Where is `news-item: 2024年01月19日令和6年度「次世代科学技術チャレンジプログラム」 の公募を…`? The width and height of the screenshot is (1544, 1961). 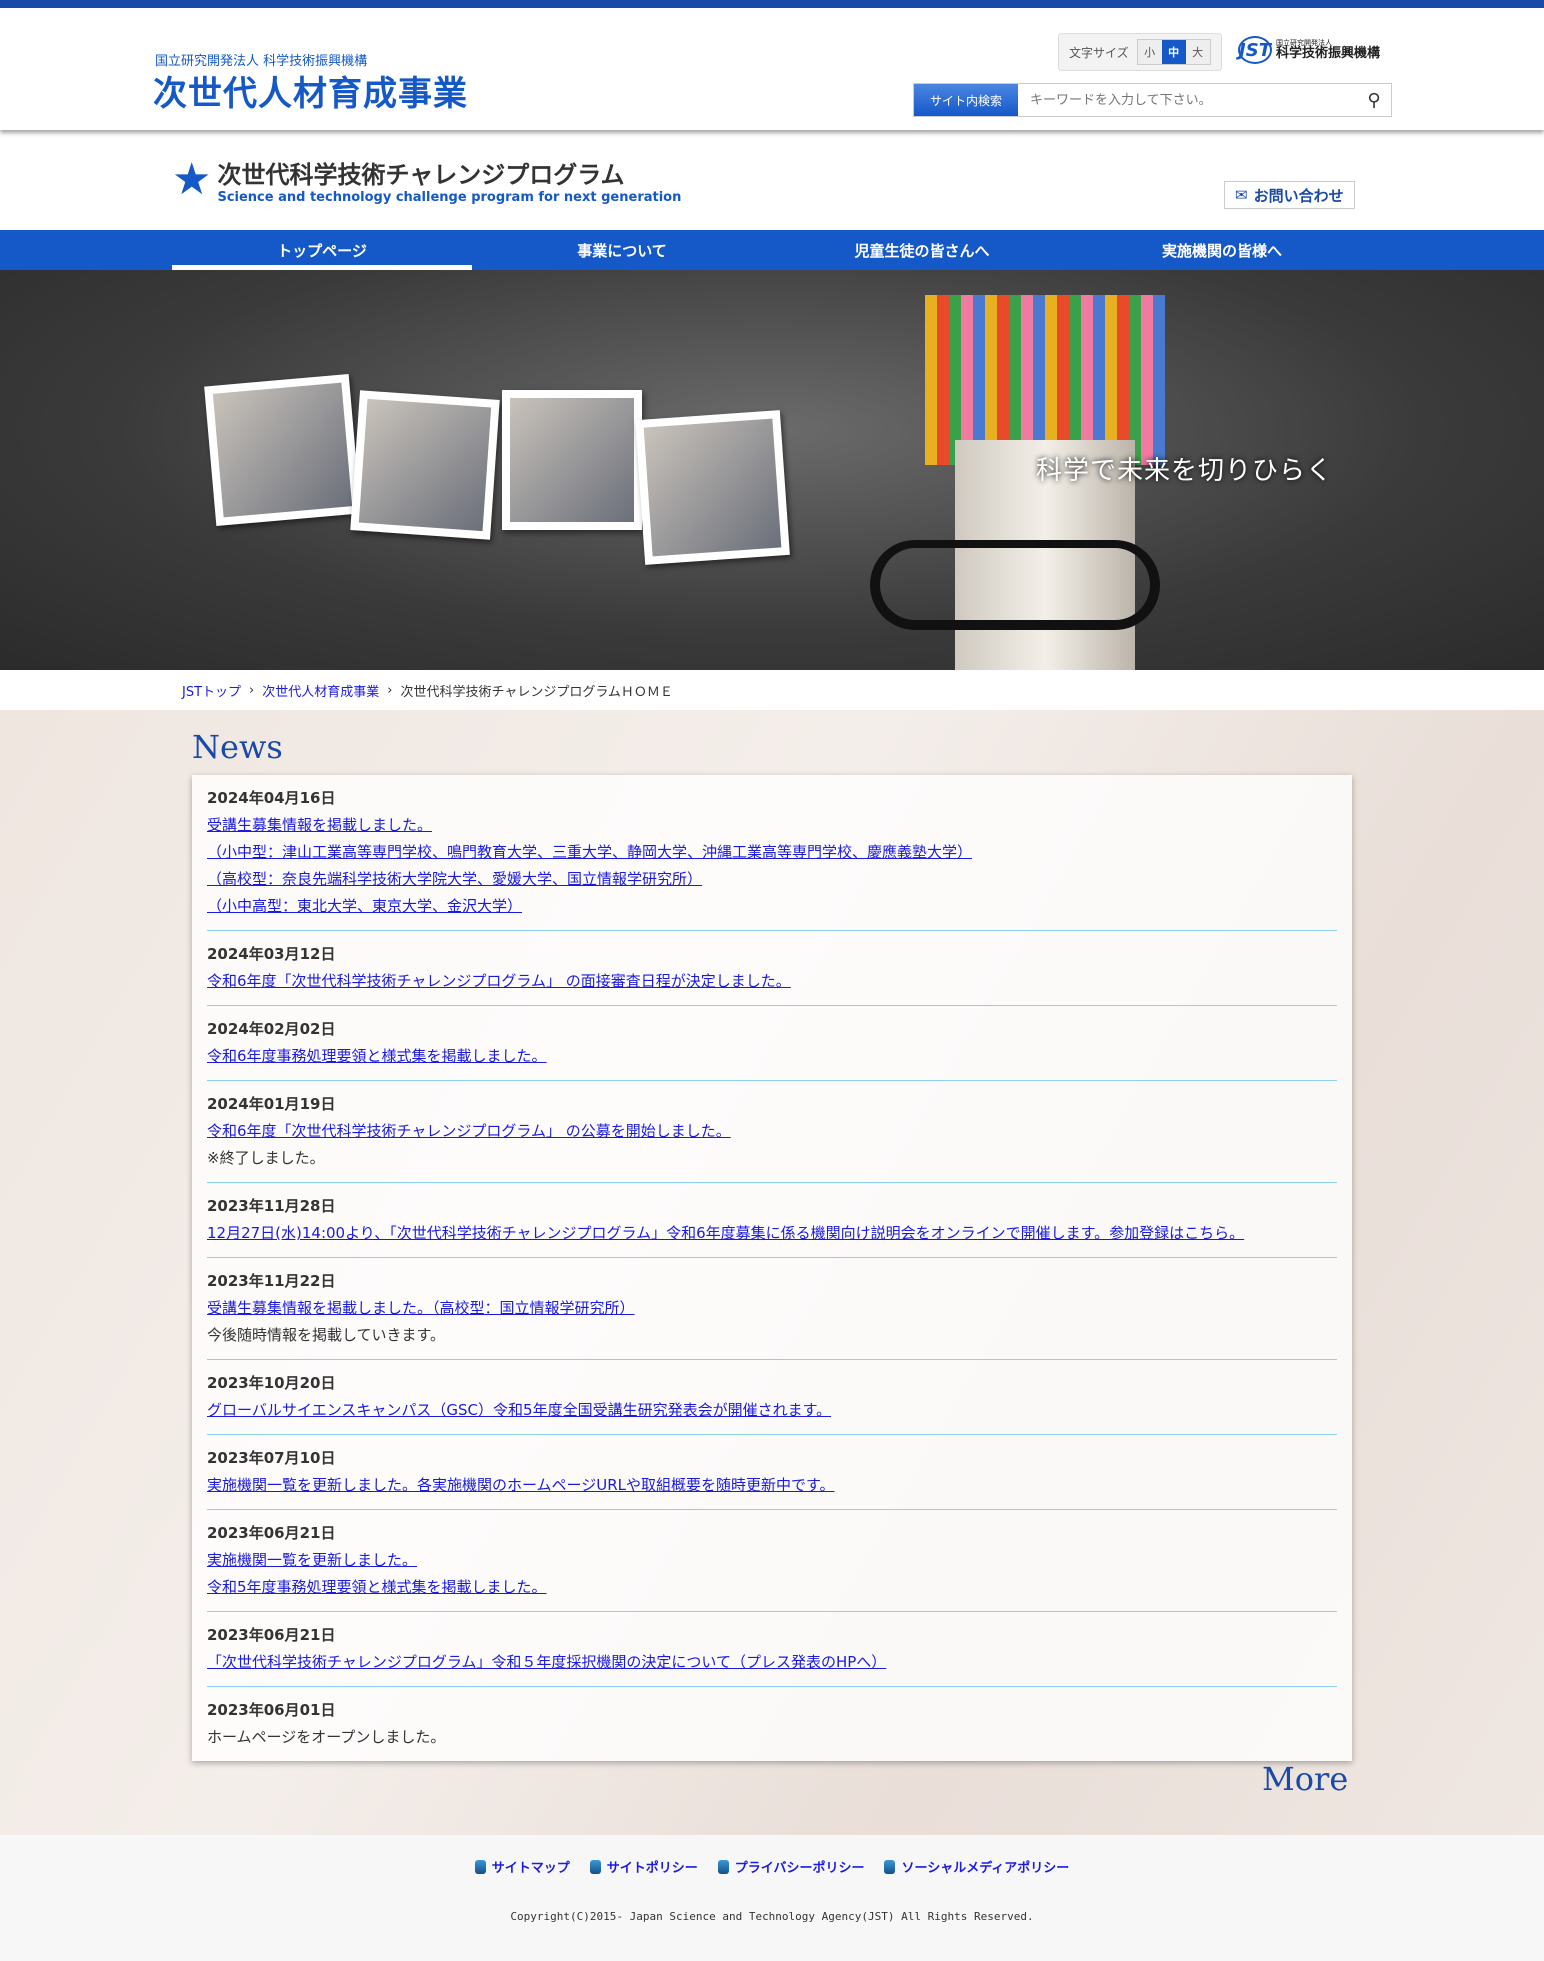
news-item: 2024年01月19日令和6年度「次世代科学技術チャレンジプログラム」 の公募を… is located at coordinates (772, 1132).